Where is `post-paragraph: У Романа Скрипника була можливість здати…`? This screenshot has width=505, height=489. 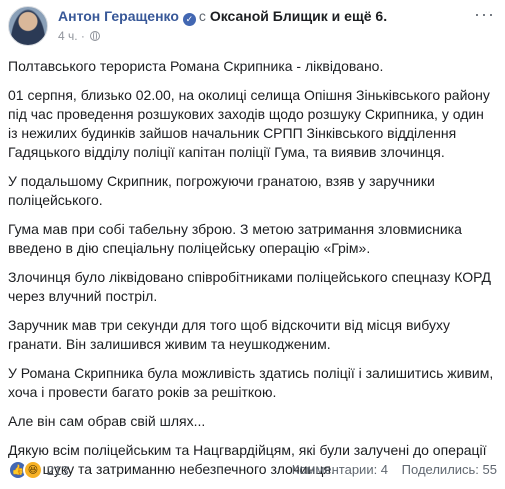 post-paragraph: У Романа Скрипника була можливість здати… is located at coordinates (251, 382).